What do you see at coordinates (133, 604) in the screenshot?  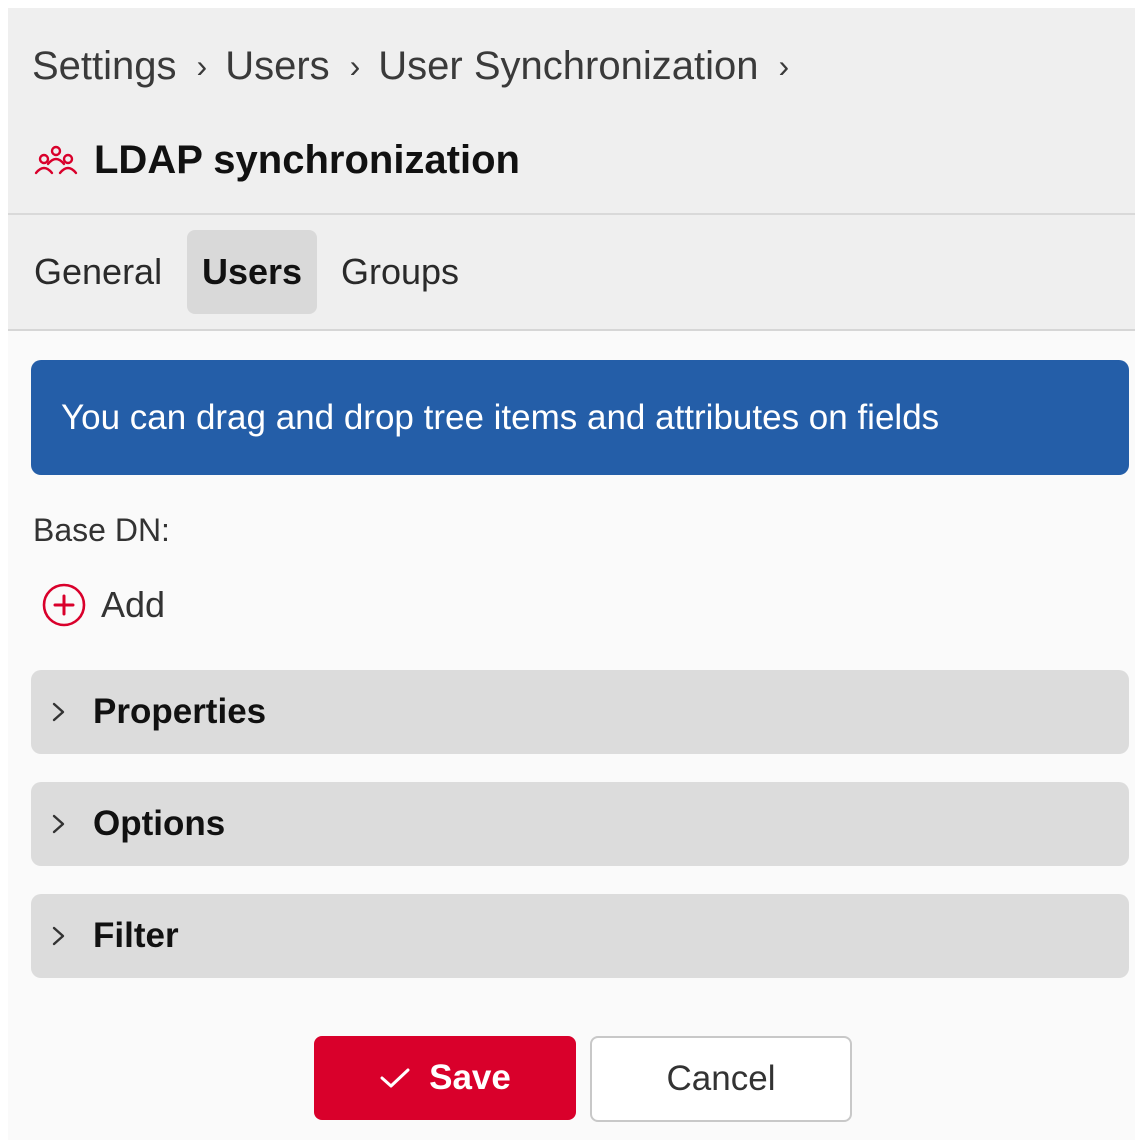 I see `add-label: Add` at bounding box center [133, 604].